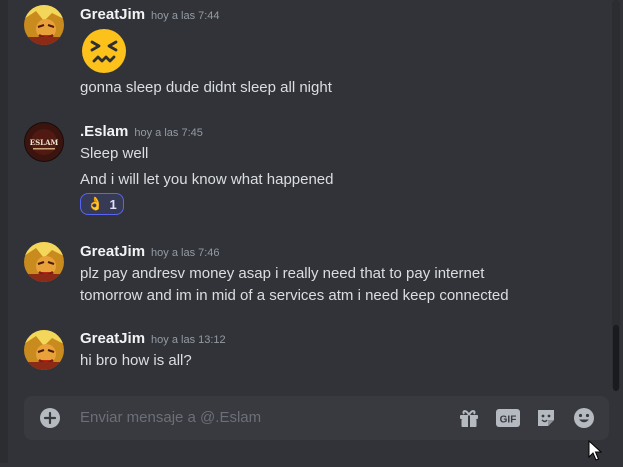 This screenshot has width=623, height=467. Describe the element at coordinates (113, 204) in the screenshot. I see `reaction-count: 1` at that location.